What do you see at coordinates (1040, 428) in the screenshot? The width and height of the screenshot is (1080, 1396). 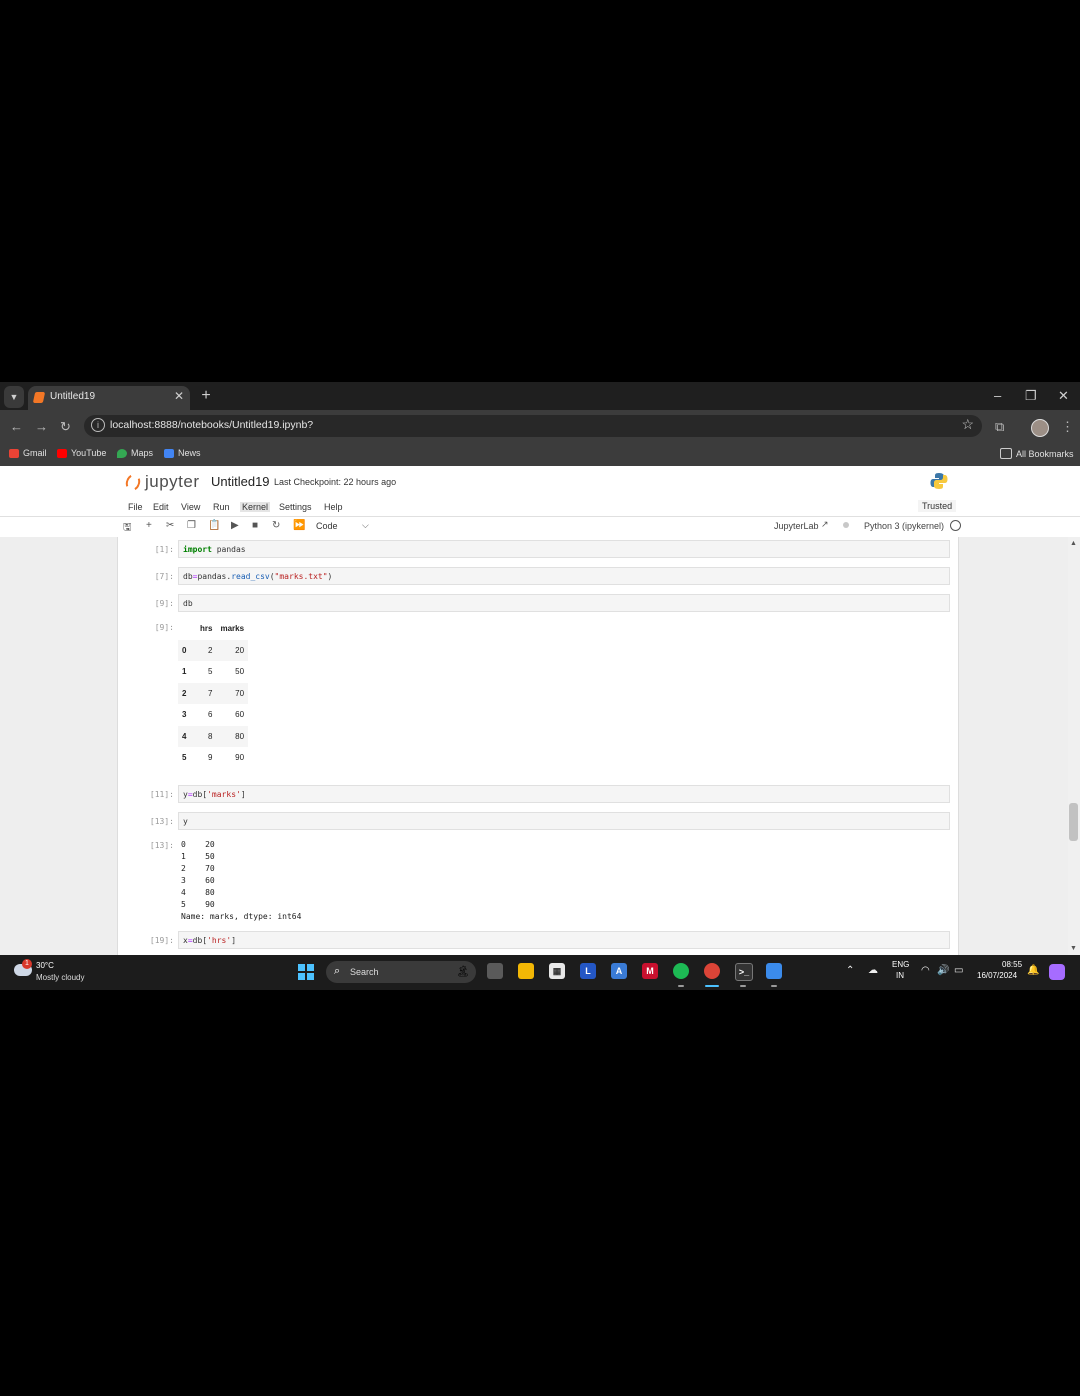 I see `profile-avatar` at bounding box center [1040, 428].